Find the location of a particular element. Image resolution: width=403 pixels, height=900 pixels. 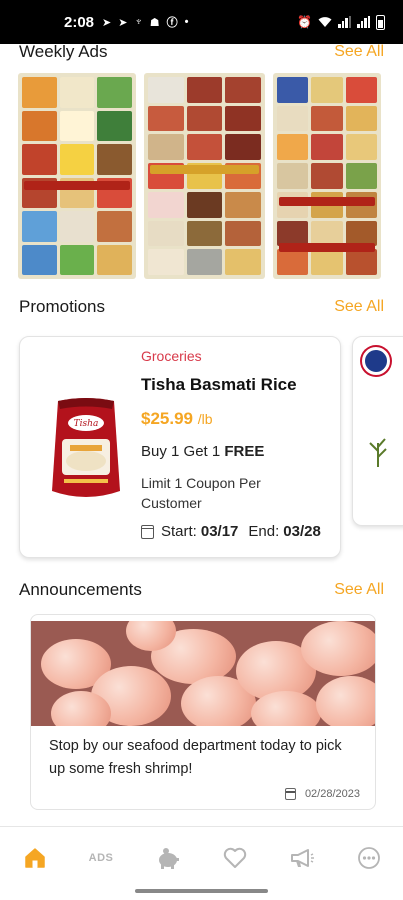

signal-icon is located at coordinates (363, 22).